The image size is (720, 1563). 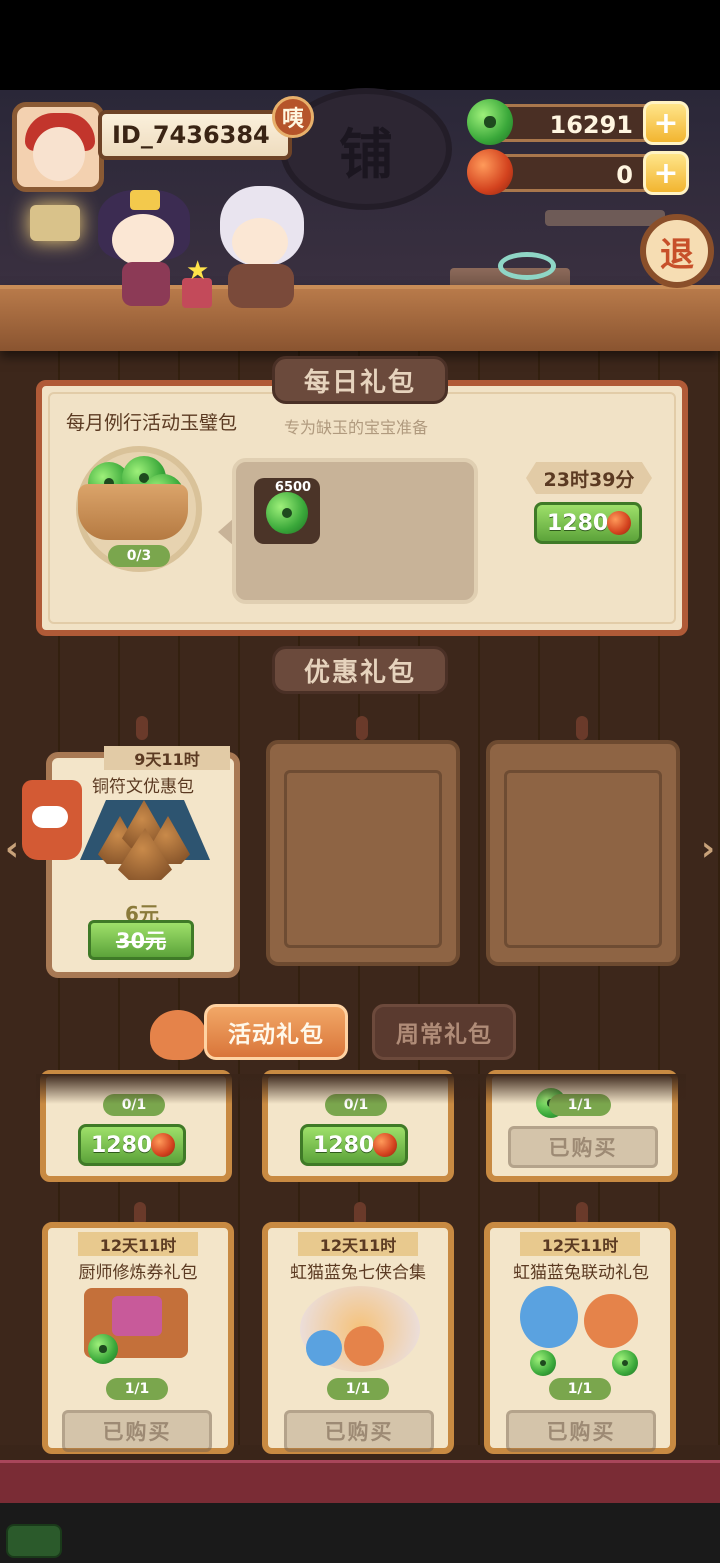 I want to click on character-princess-face, so click(x=143, y=240).